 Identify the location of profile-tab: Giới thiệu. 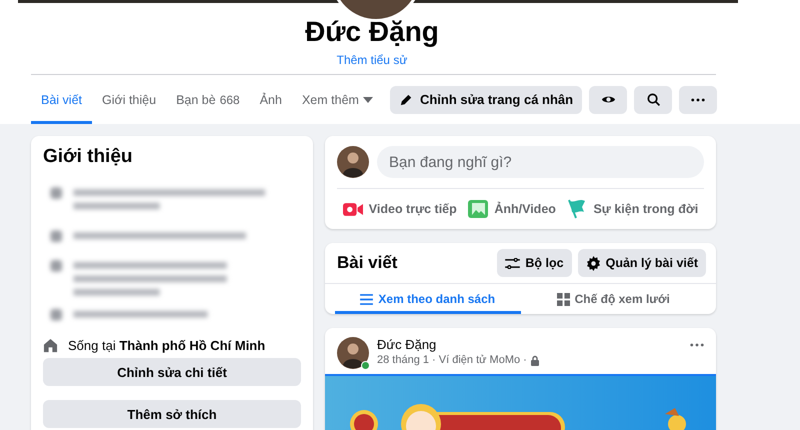
(129, 99).